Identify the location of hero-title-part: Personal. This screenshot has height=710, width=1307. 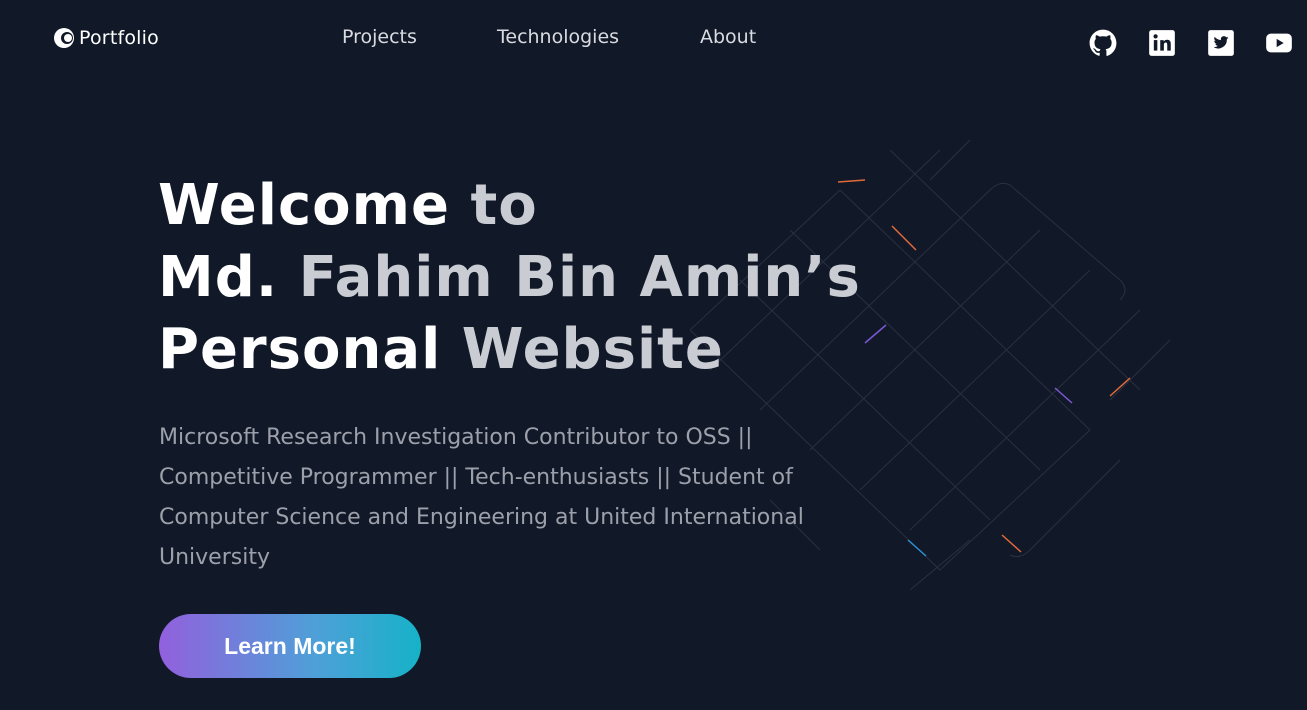
(300, 349).